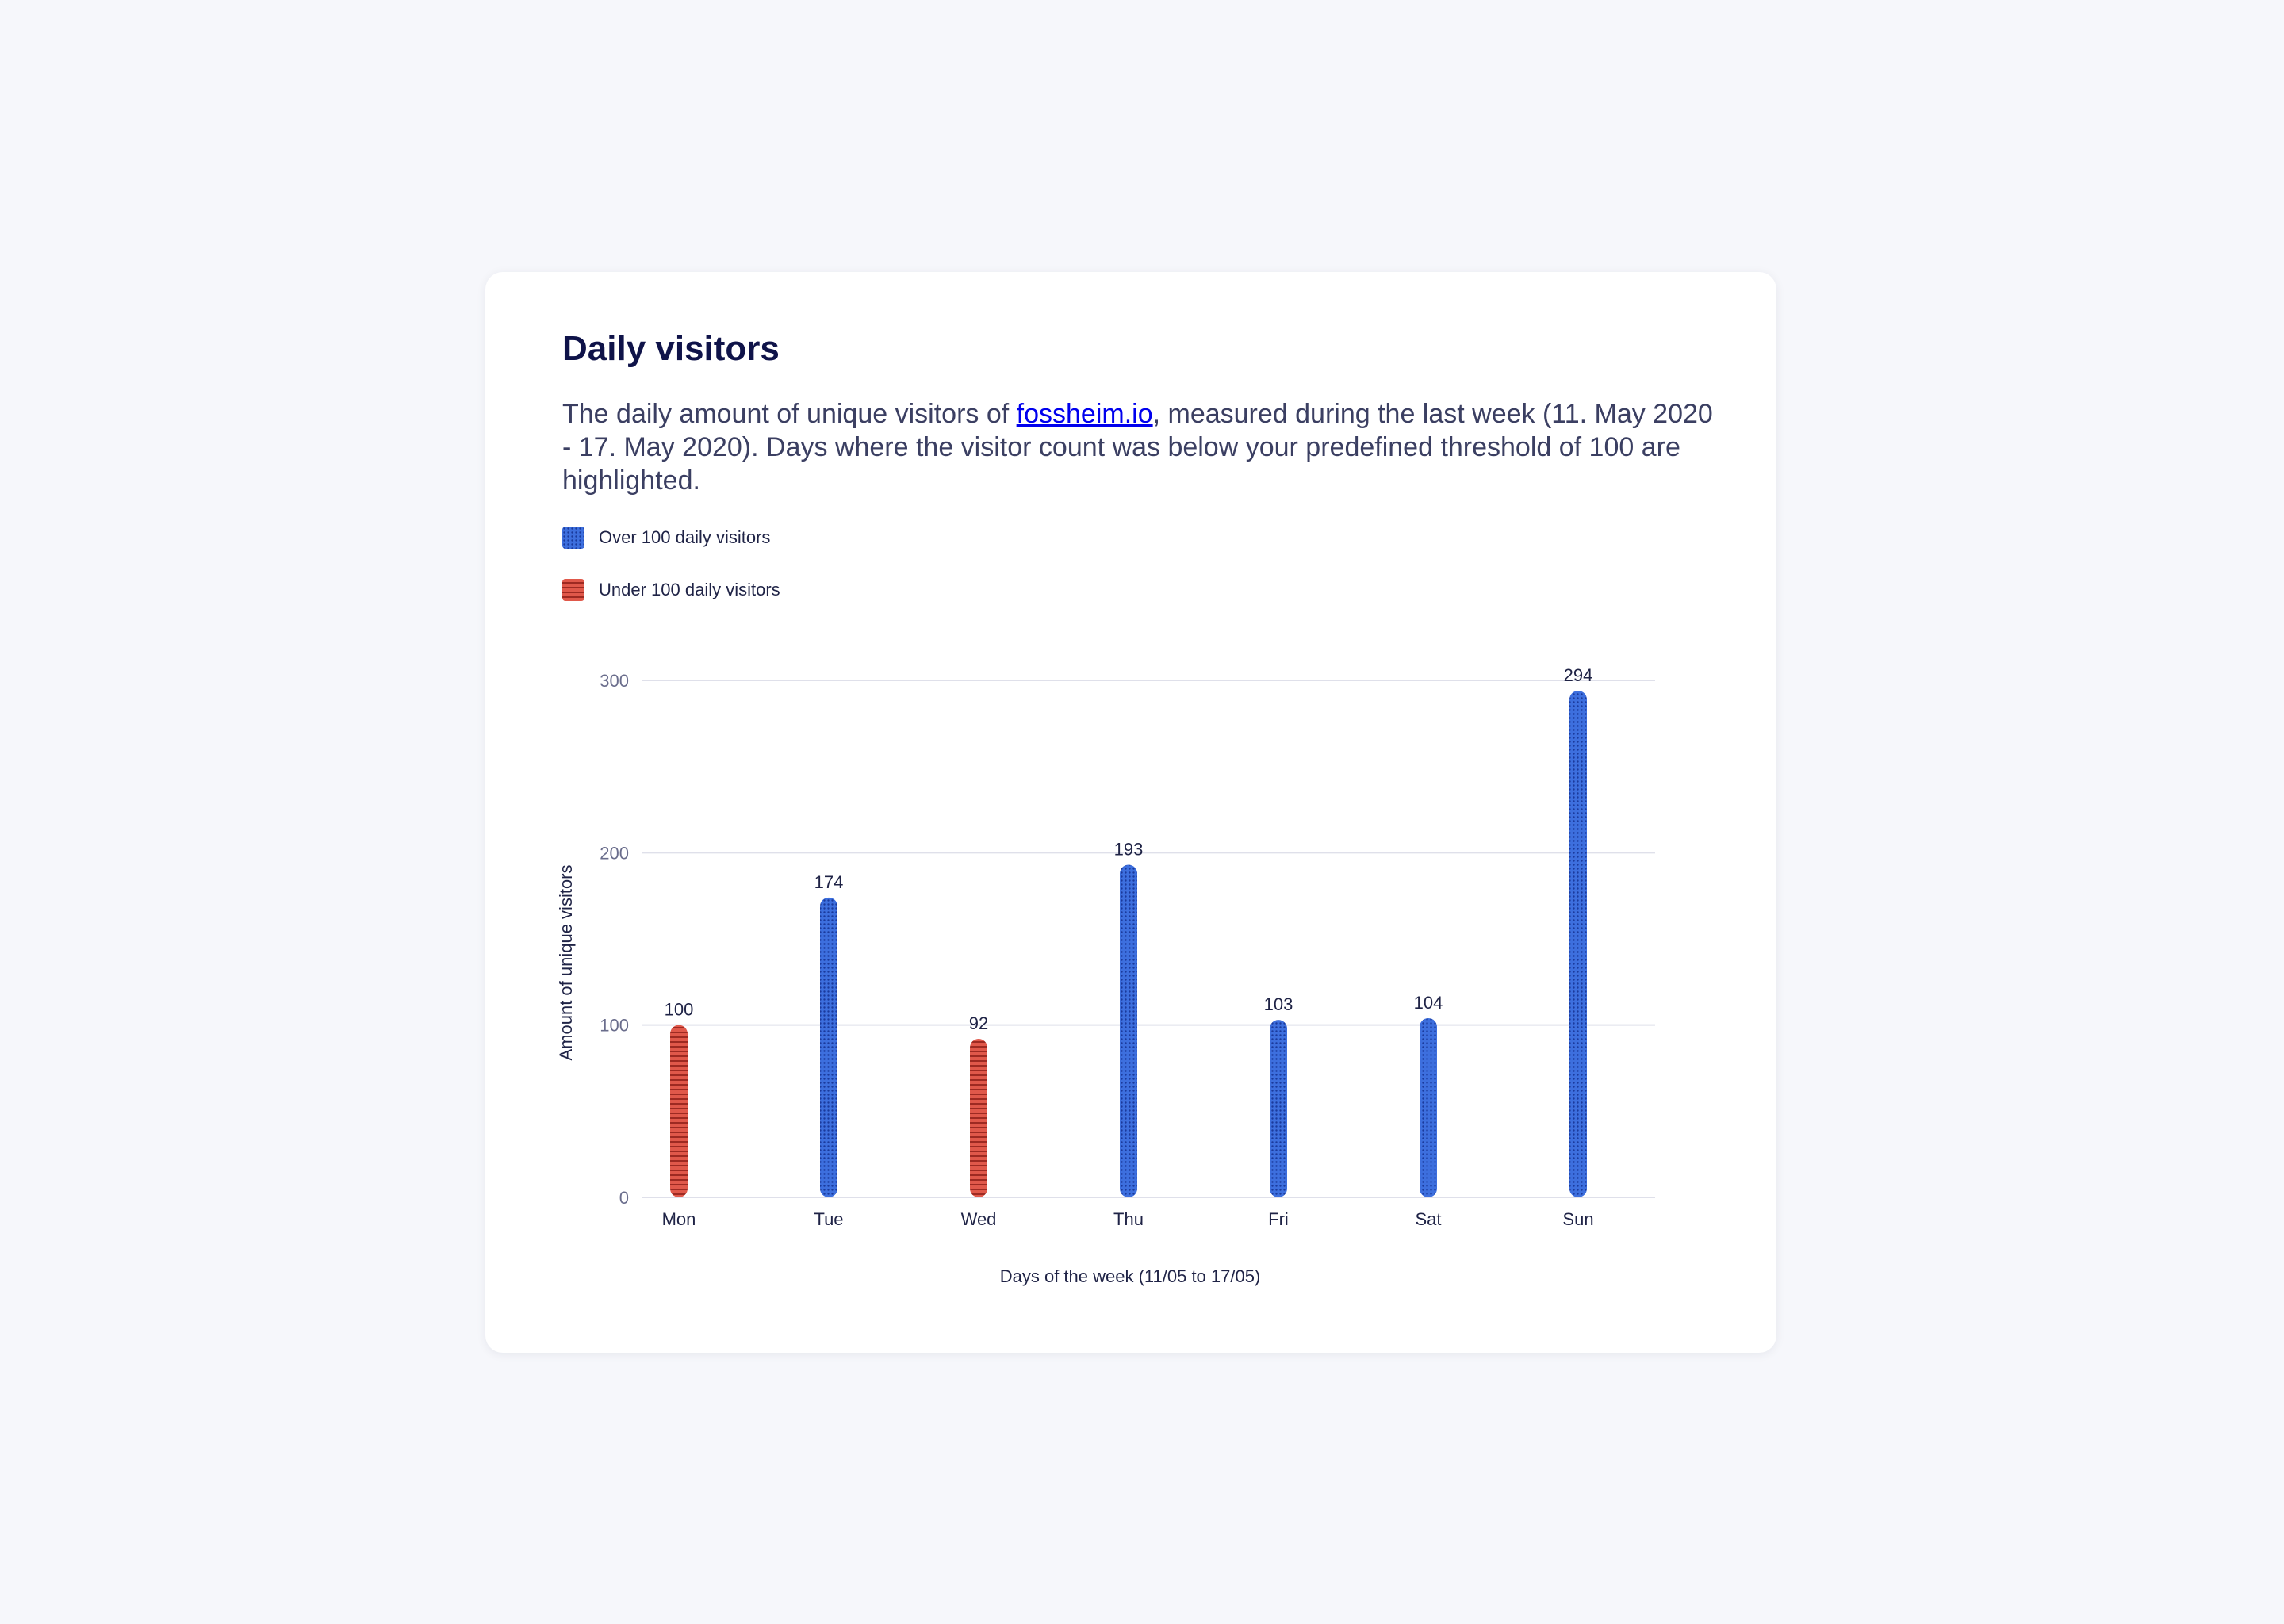 This screenshot has width=2284, height=1624. What do you see at coordinates (679, 1010) in the screenshot?
I see `data-label-mon: 100` at bounding box center [679, 1010].